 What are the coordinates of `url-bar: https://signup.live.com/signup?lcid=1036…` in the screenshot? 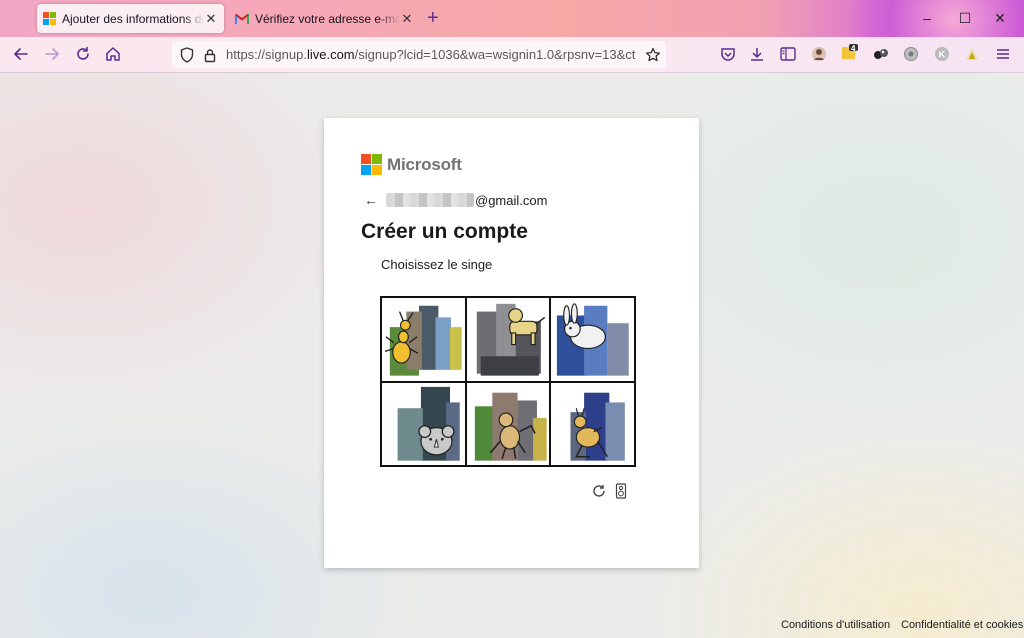 It's located at (419, 54).